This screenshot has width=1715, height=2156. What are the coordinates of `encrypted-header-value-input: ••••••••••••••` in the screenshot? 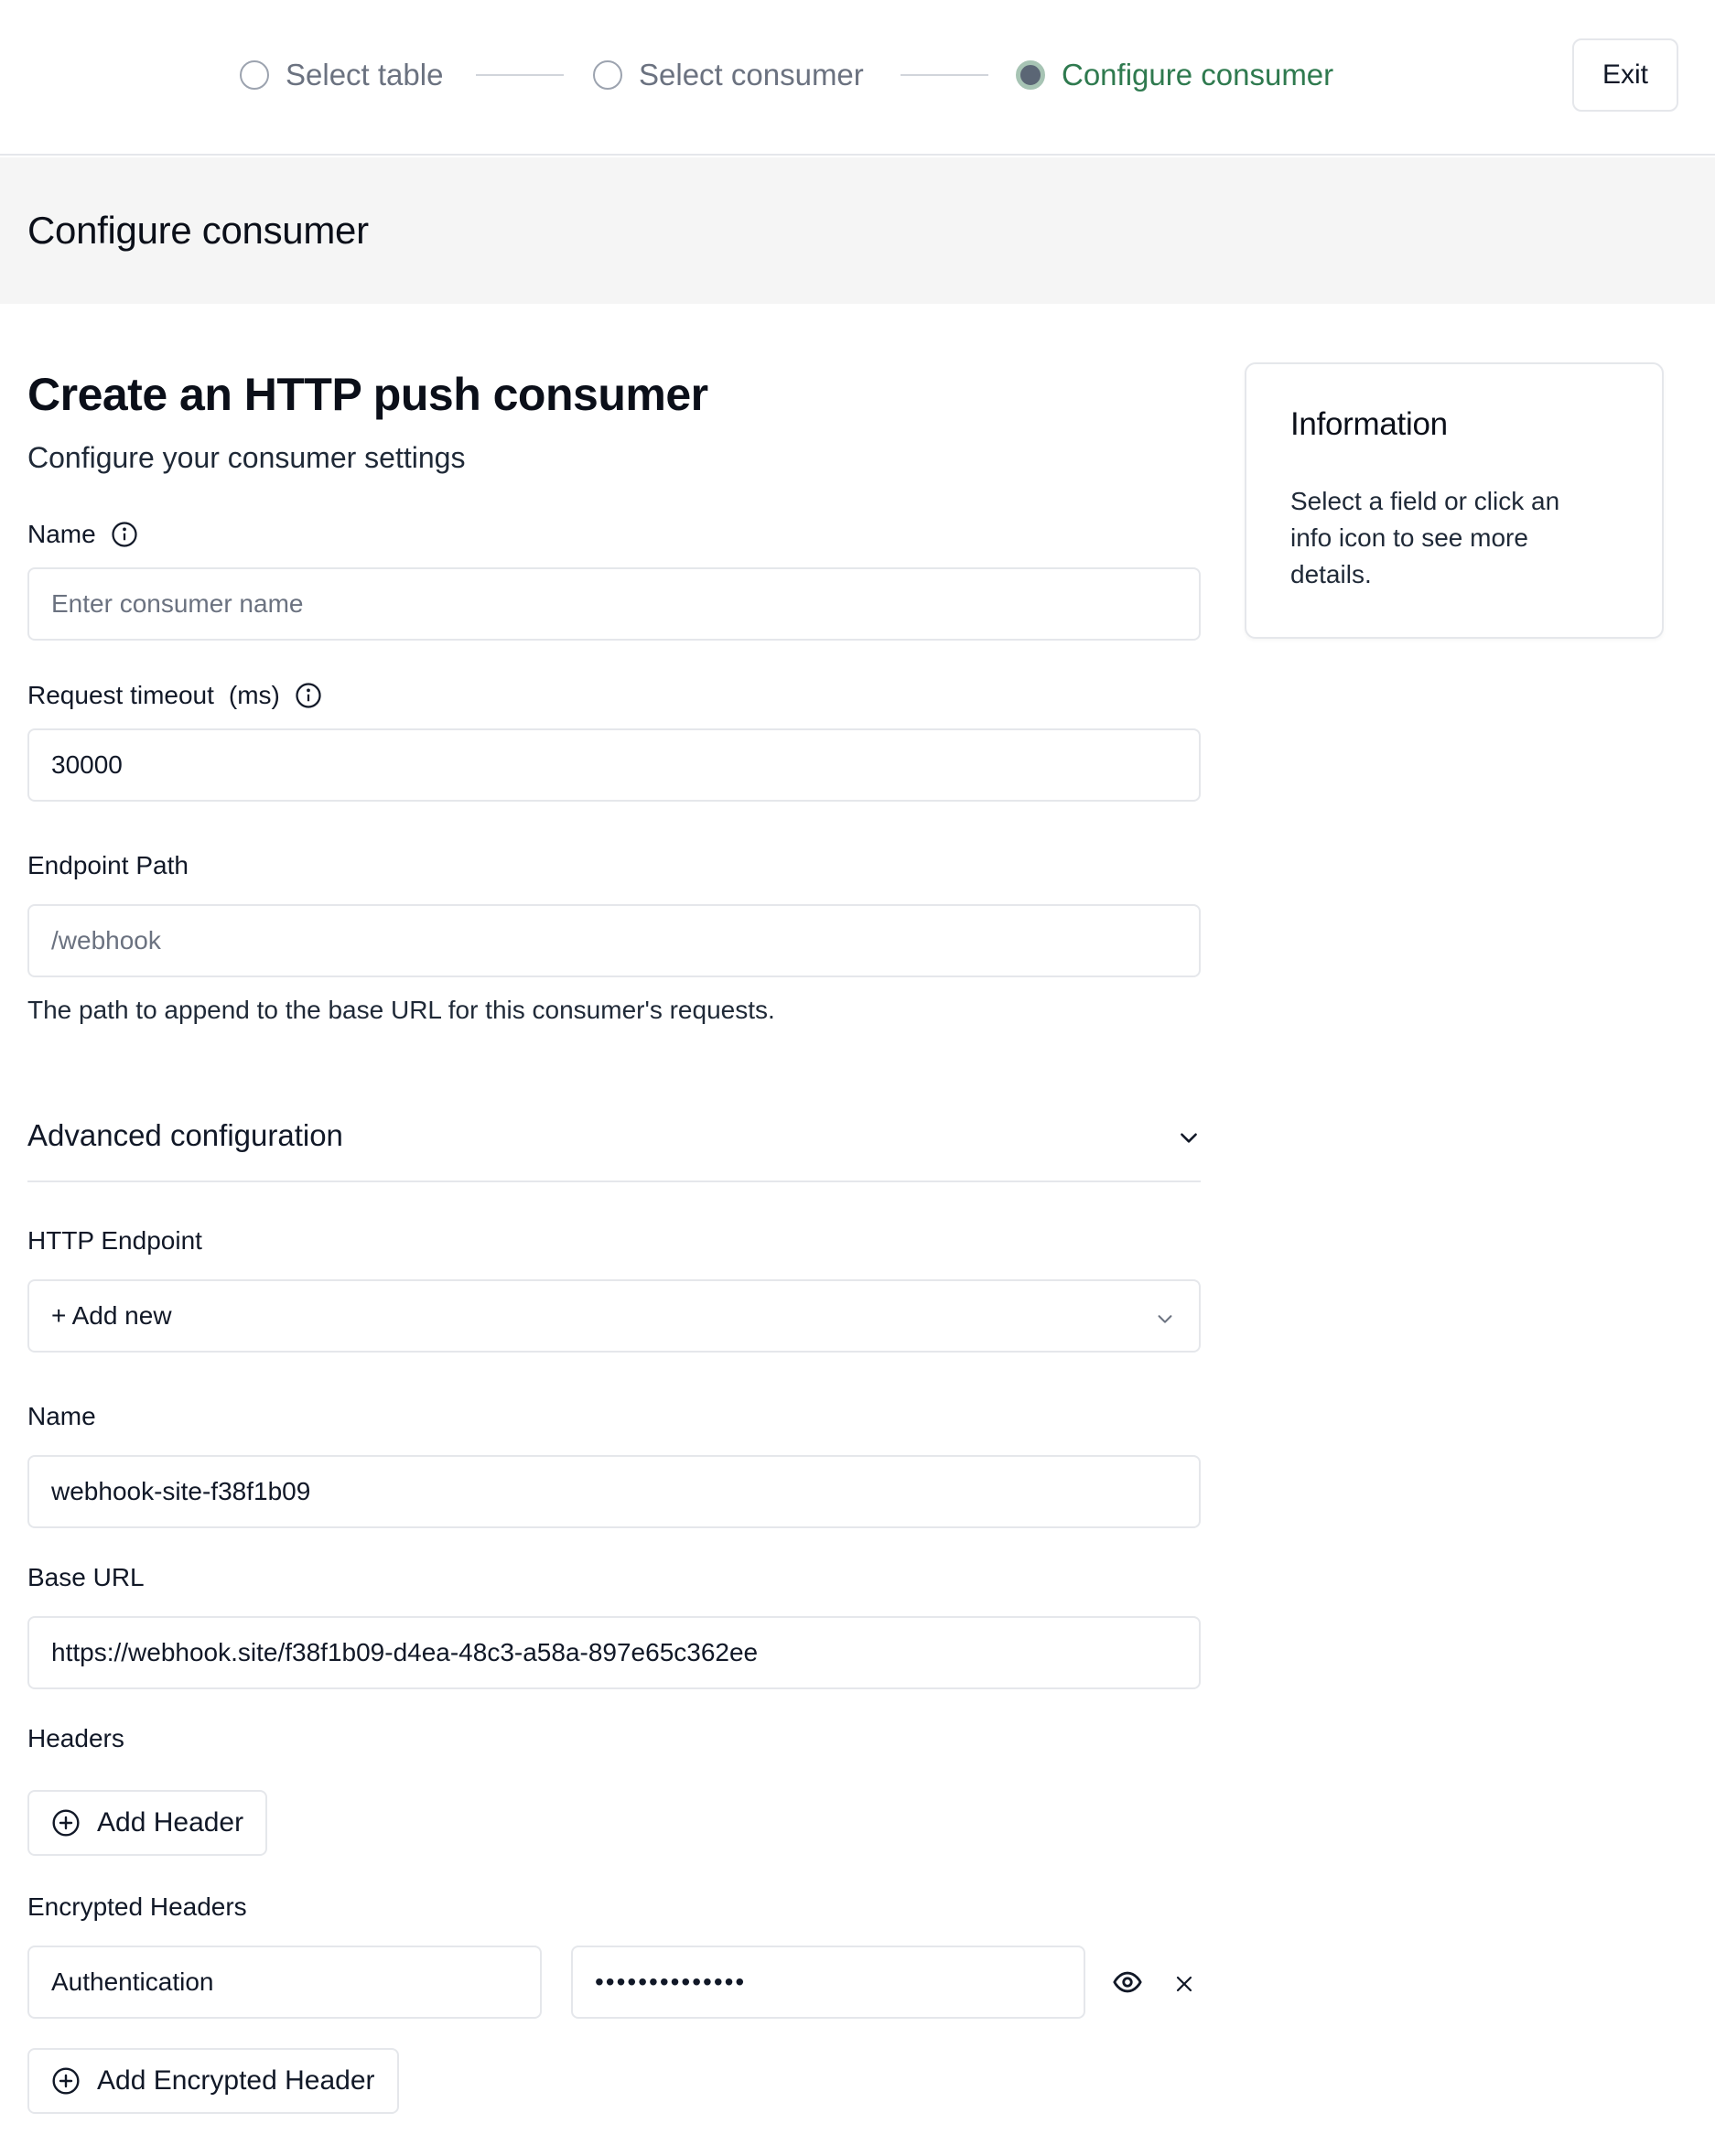 It's located at (828, 1983).